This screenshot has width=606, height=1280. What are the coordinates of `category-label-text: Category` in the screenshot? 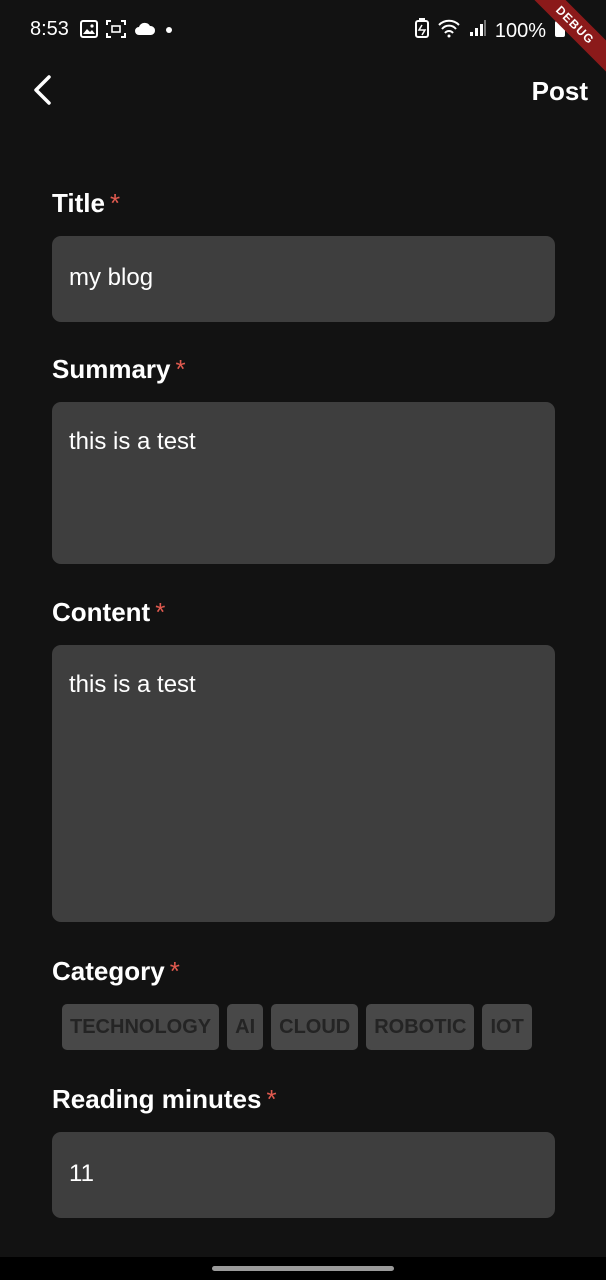 It's located at (108, 971).